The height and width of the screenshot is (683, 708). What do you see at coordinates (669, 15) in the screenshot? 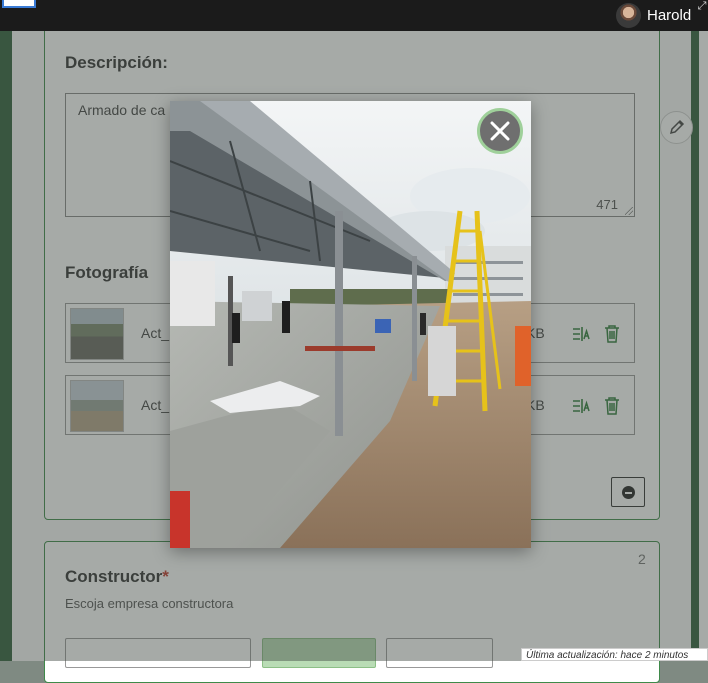
I see `username: Harold` at bounding box center [669, 15].